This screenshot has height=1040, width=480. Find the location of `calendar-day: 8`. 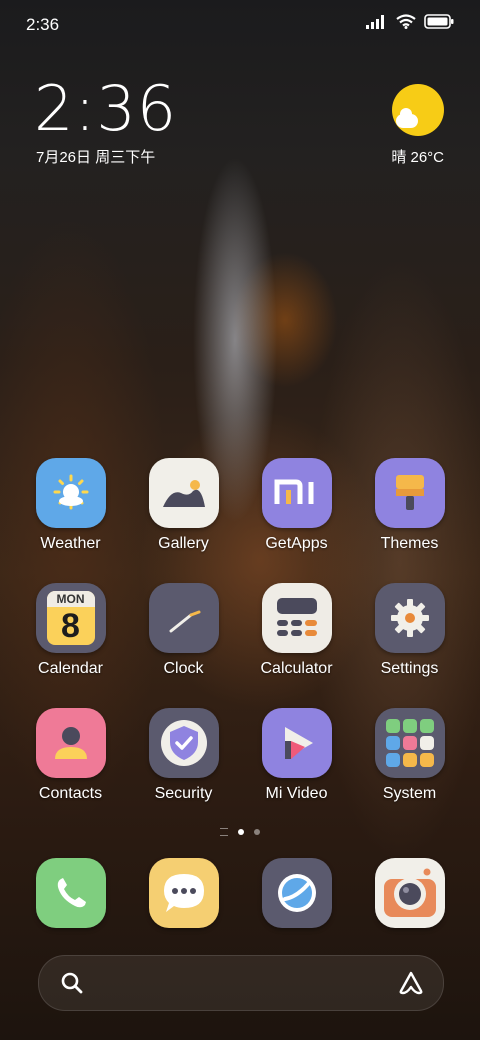

calendar-day: 8 is located at coordinates (70, 626).